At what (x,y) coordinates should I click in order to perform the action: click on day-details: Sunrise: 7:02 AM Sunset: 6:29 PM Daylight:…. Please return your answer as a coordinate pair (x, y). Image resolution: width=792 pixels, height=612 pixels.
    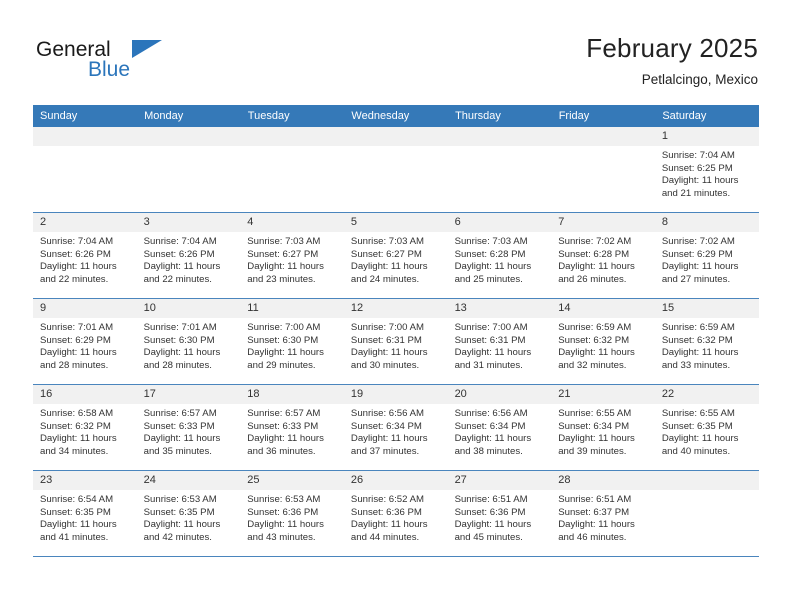
    Looking at the image, I should click on (707, 259).